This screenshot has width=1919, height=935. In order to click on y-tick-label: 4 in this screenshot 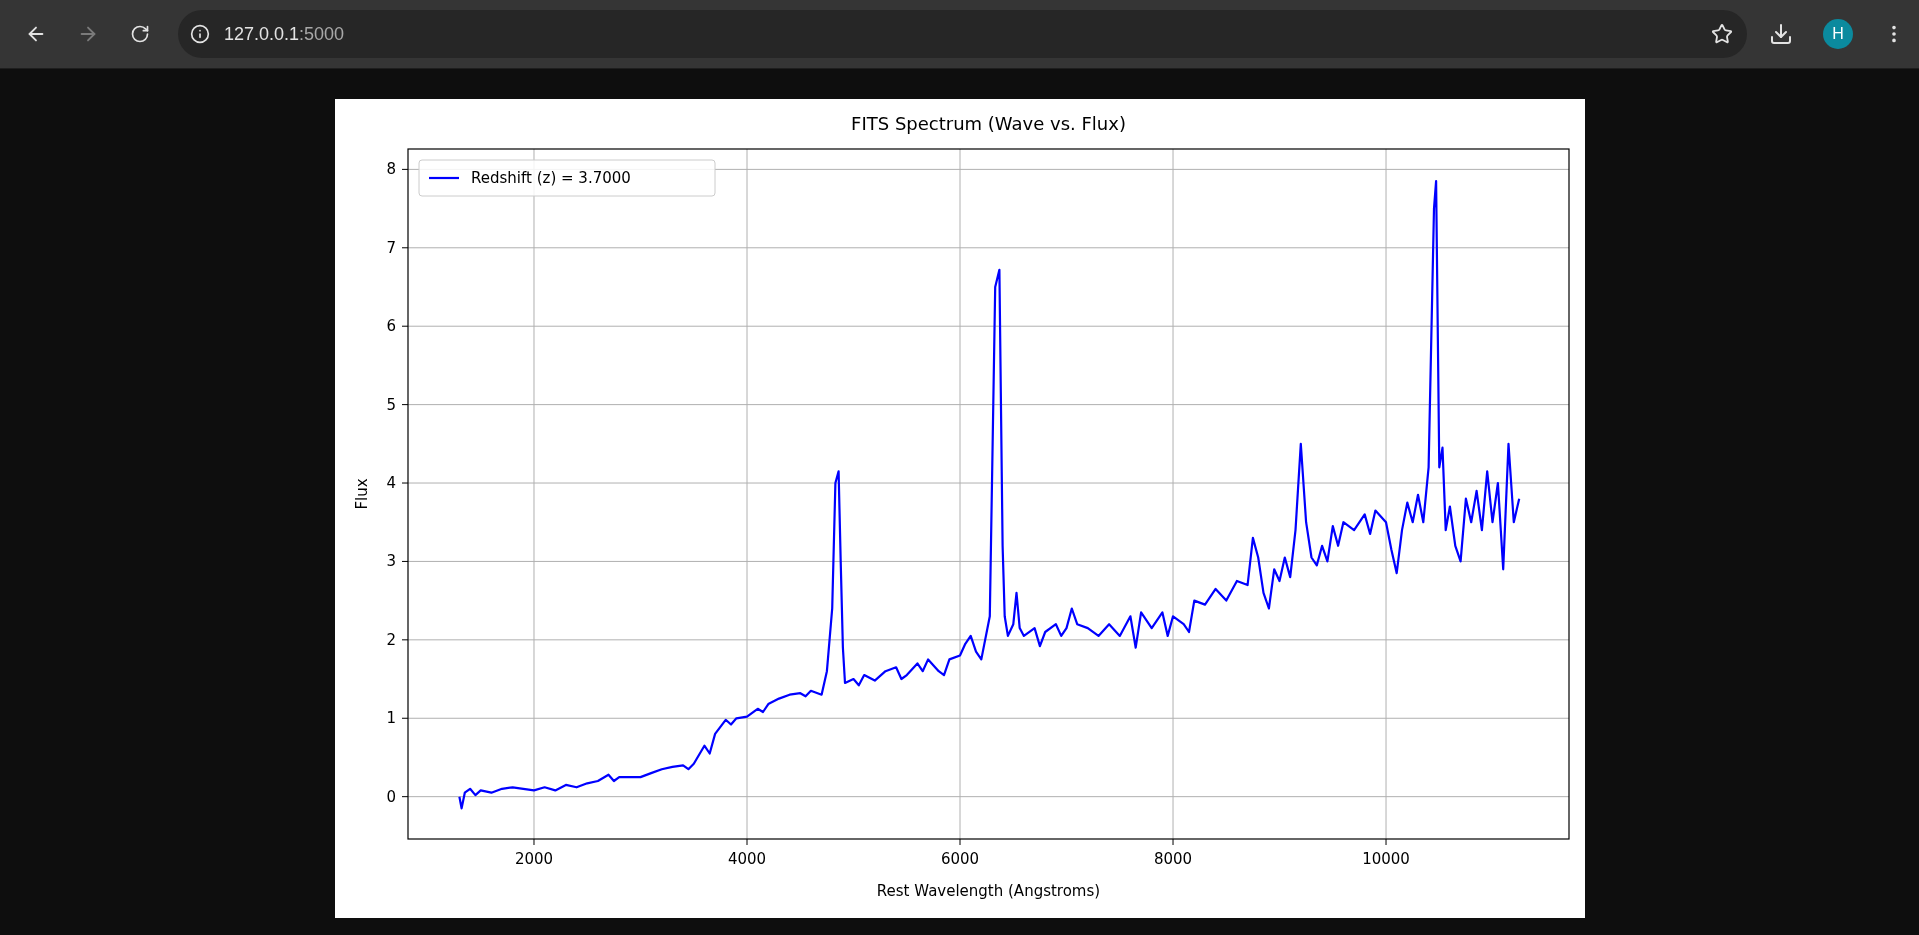, I will do `click(390, 483)`.